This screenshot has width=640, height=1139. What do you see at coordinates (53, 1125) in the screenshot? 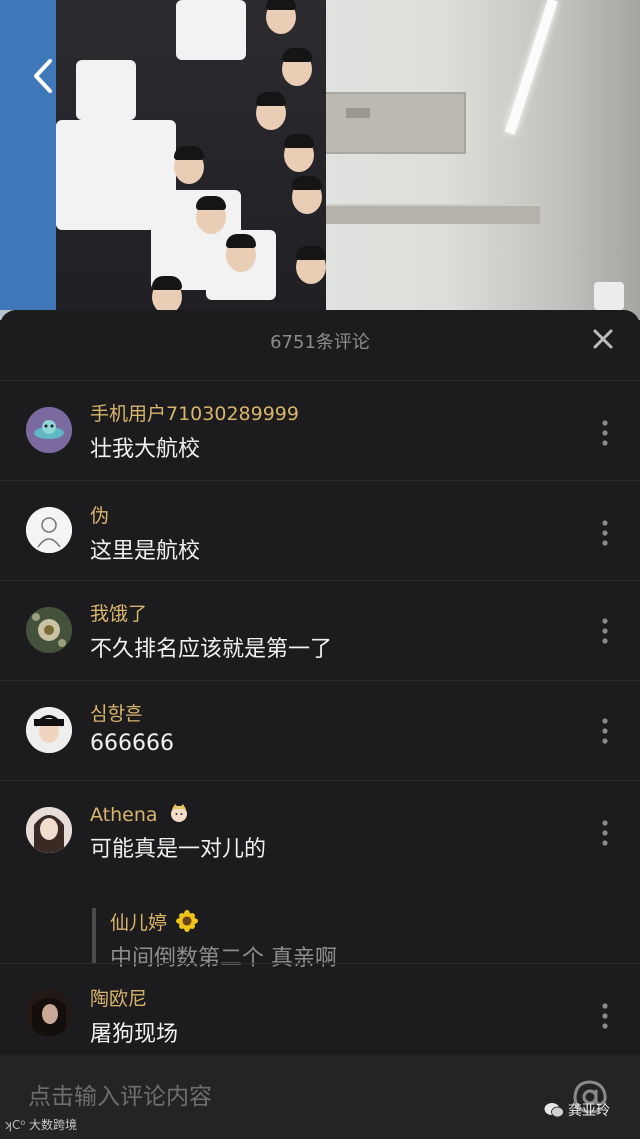
I see `watermark-left-text: 大数跨境` at bounding box center [53, 1125].